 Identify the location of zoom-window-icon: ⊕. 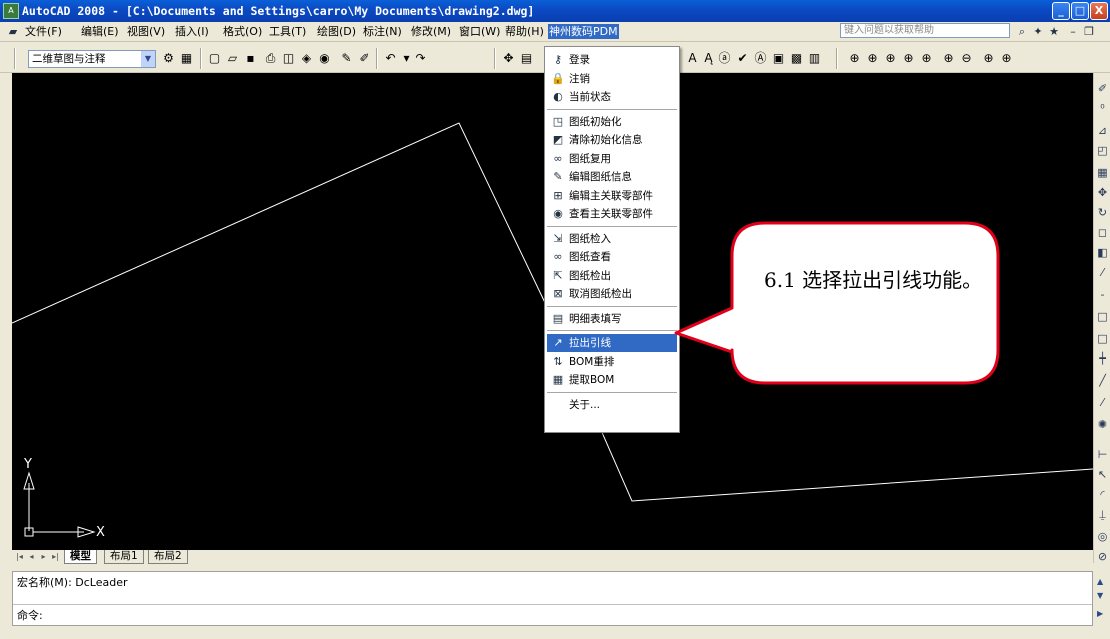
(872, 58).